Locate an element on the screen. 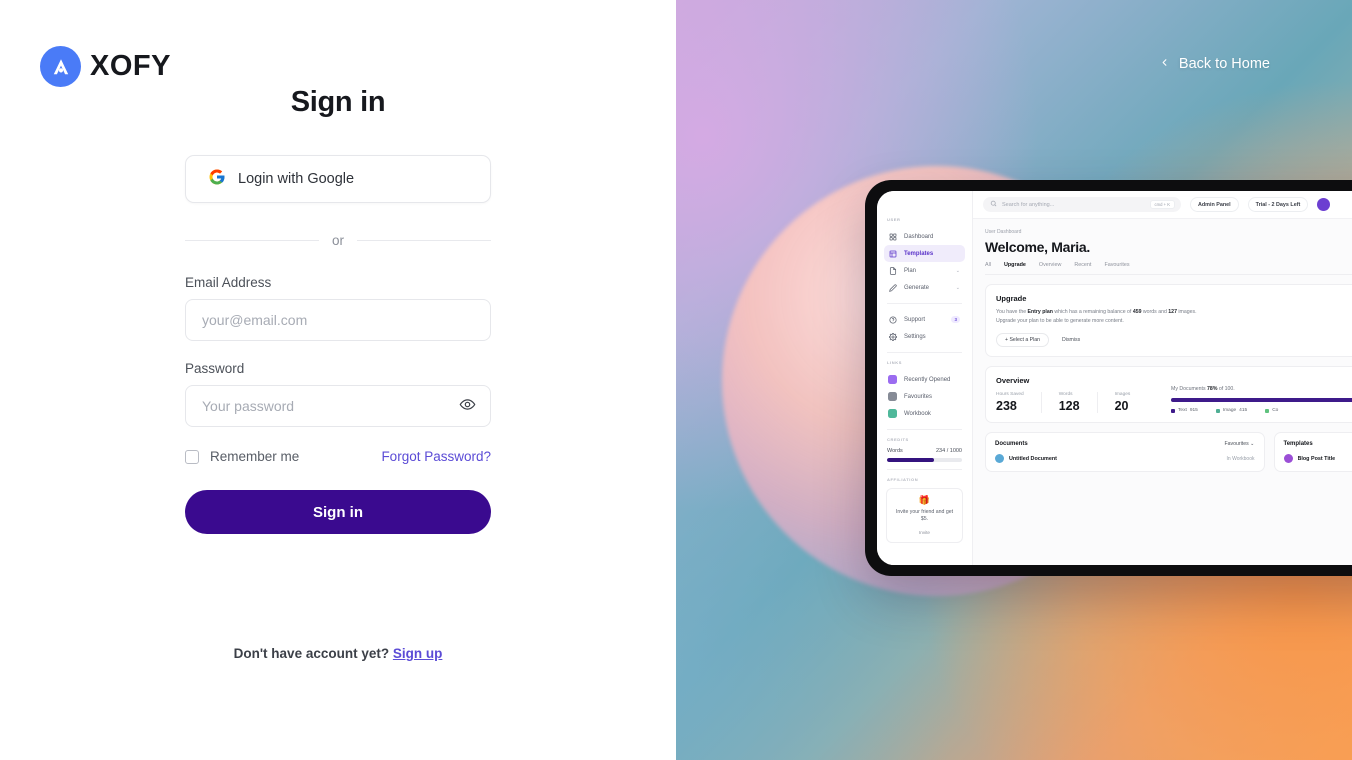 The width and height of the screenshot is (1352, 760). sign-up-link: Sign up is located at coordinates (418, 653).